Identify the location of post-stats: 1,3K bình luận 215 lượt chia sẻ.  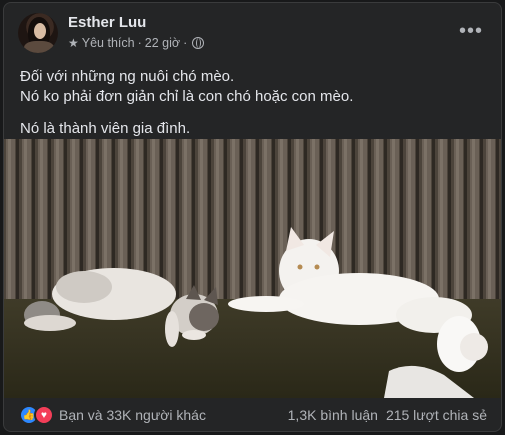
(387, 415).